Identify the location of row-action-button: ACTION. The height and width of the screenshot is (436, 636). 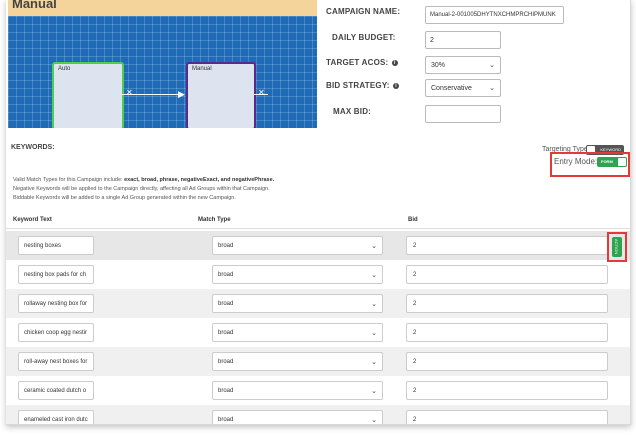
(617, 247).